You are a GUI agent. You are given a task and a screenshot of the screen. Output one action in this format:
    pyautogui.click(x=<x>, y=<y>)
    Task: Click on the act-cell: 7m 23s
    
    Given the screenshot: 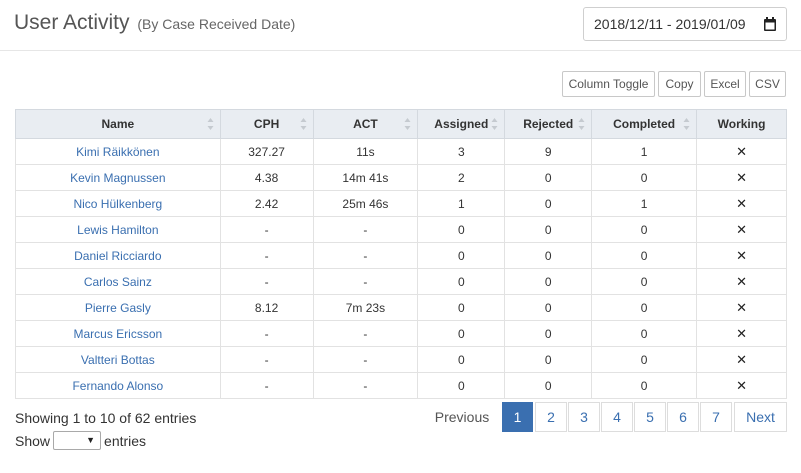 What is the action you would take?
    pyautogui.click(x=365, y=307)
    